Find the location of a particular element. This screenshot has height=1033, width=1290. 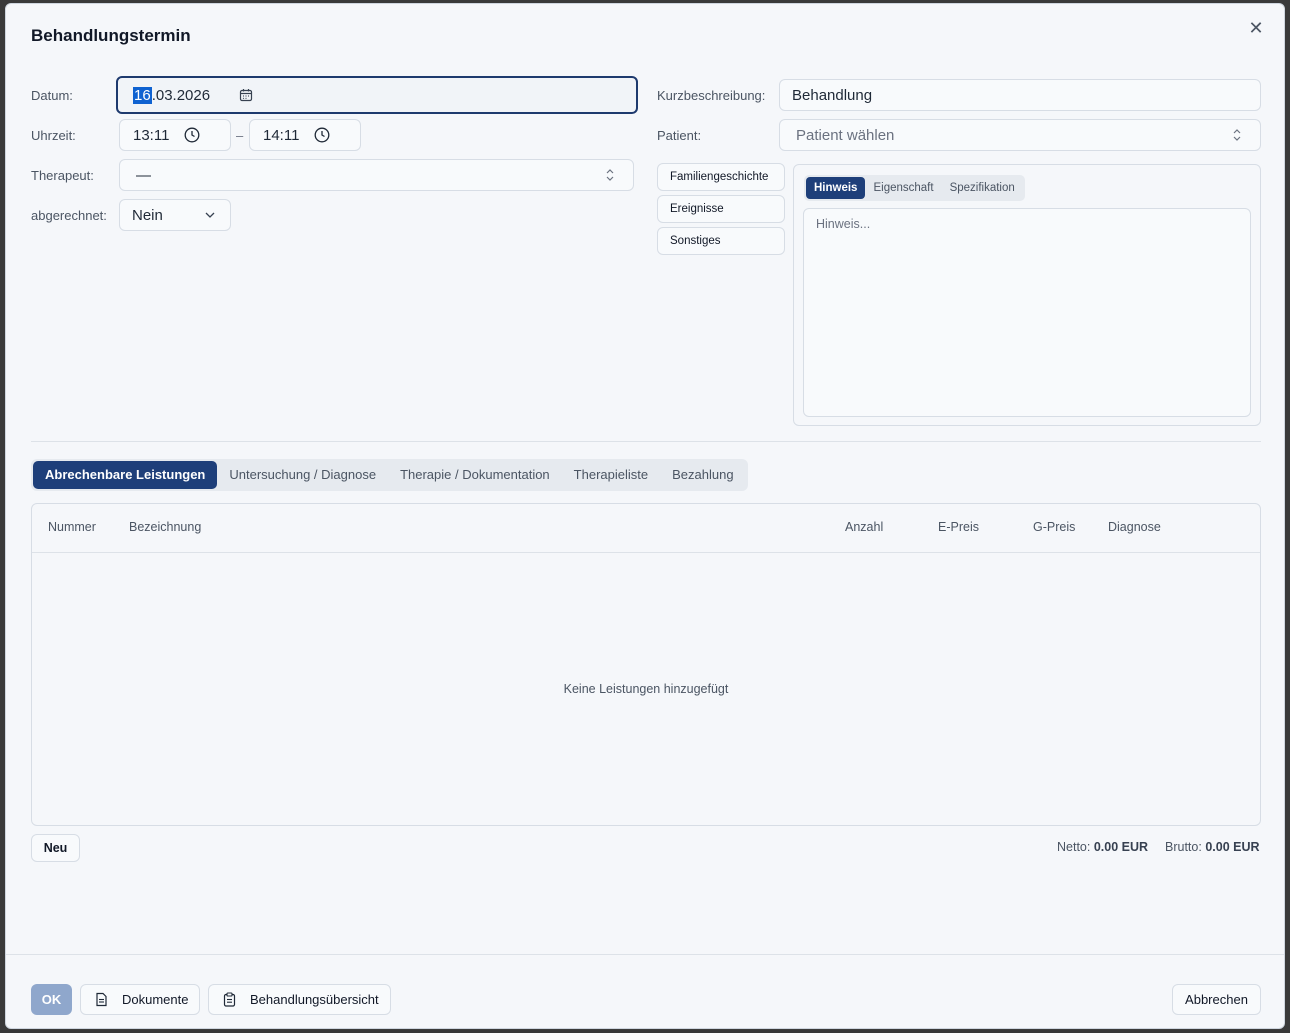

netto-label: Netto: is located at coordinates (1074, 847).